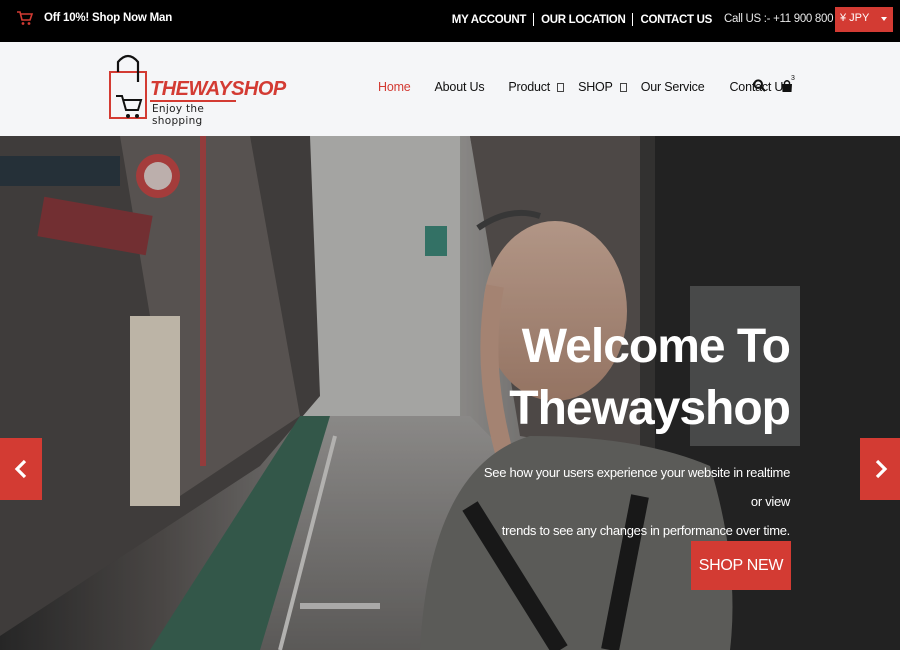  I want to click on promo: Off 10%! Shop Now Man, so click(94, 18).